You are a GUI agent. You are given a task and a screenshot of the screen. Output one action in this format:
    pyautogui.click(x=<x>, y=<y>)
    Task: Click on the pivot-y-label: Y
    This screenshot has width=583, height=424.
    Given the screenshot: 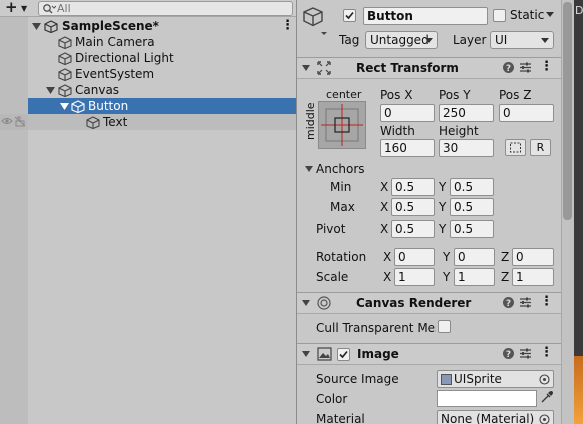 What is the action you would take?
    pyautogui.click(x=443, y=229)
    